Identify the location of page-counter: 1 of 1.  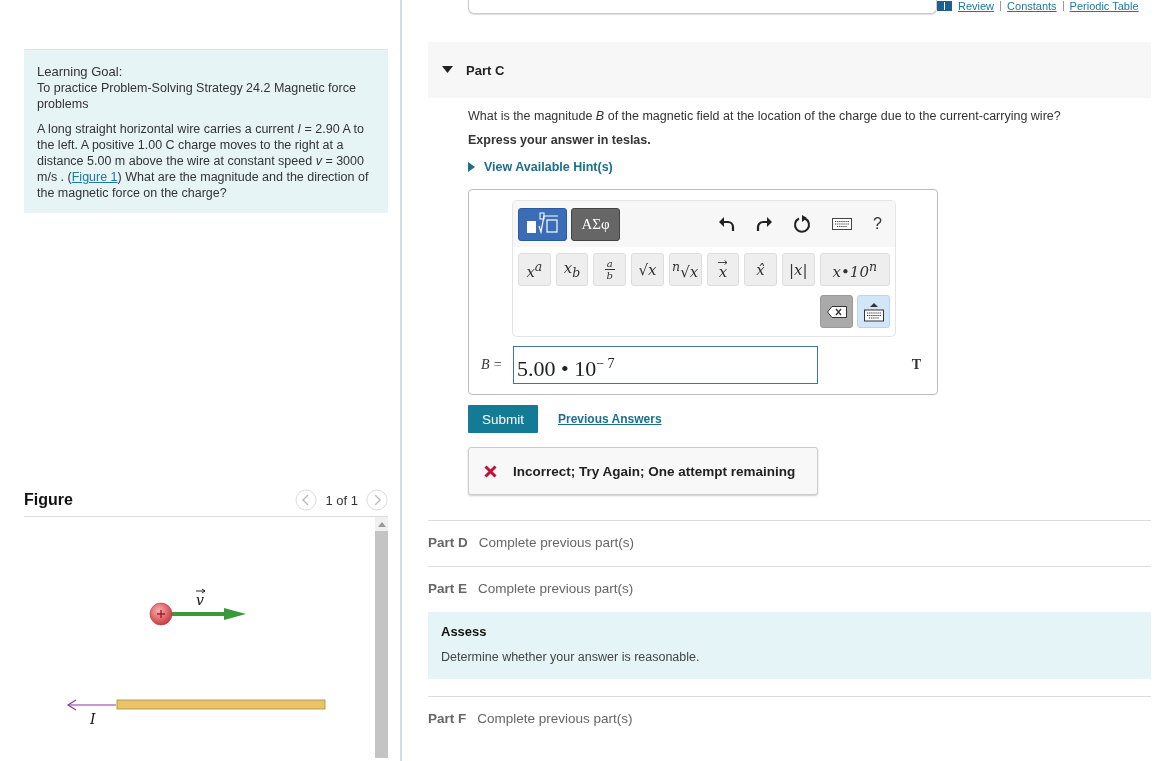
(341, 500).